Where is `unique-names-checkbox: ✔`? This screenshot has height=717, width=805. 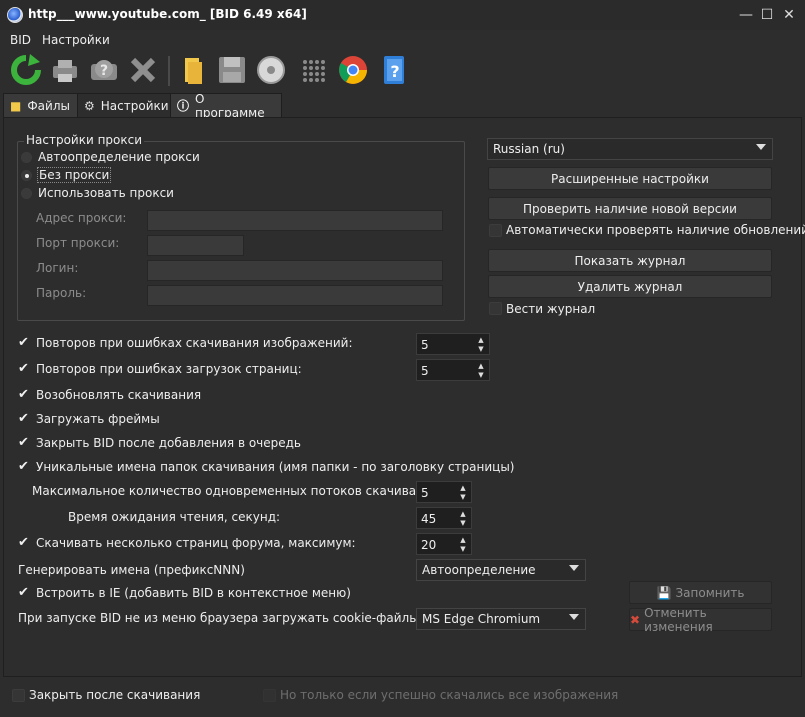 unique-names-checkbox: ✔ is located at coordinates (25, 467).